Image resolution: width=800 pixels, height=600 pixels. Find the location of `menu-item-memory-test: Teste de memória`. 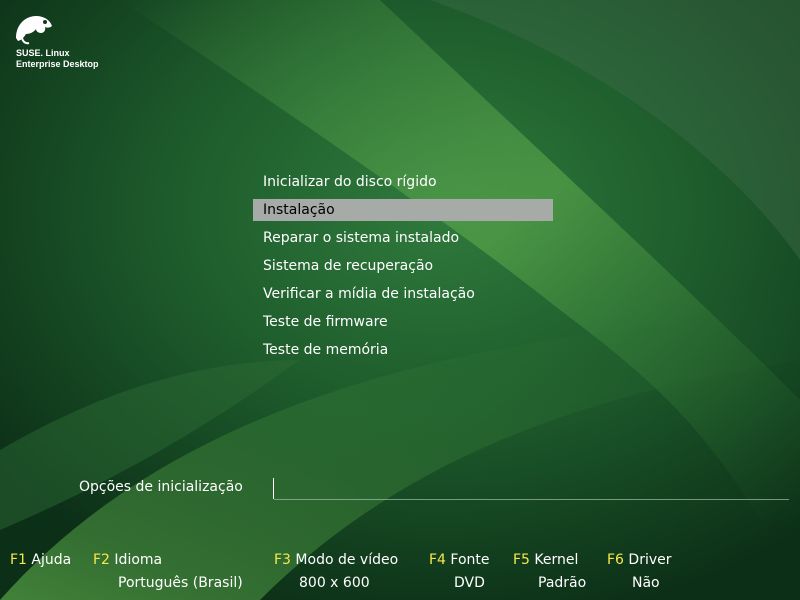

menu-item-memory-test: Teste de memória is located at coordinates (403, 350).